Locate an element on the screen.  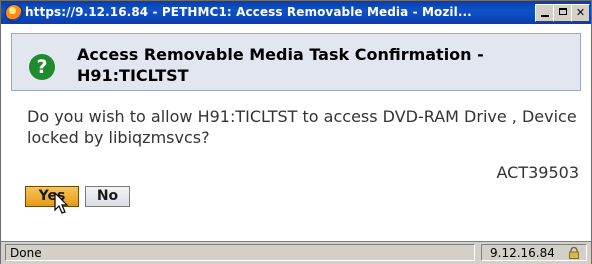
host-address: 9.12.16.84 is located at coordinates (522, 253).